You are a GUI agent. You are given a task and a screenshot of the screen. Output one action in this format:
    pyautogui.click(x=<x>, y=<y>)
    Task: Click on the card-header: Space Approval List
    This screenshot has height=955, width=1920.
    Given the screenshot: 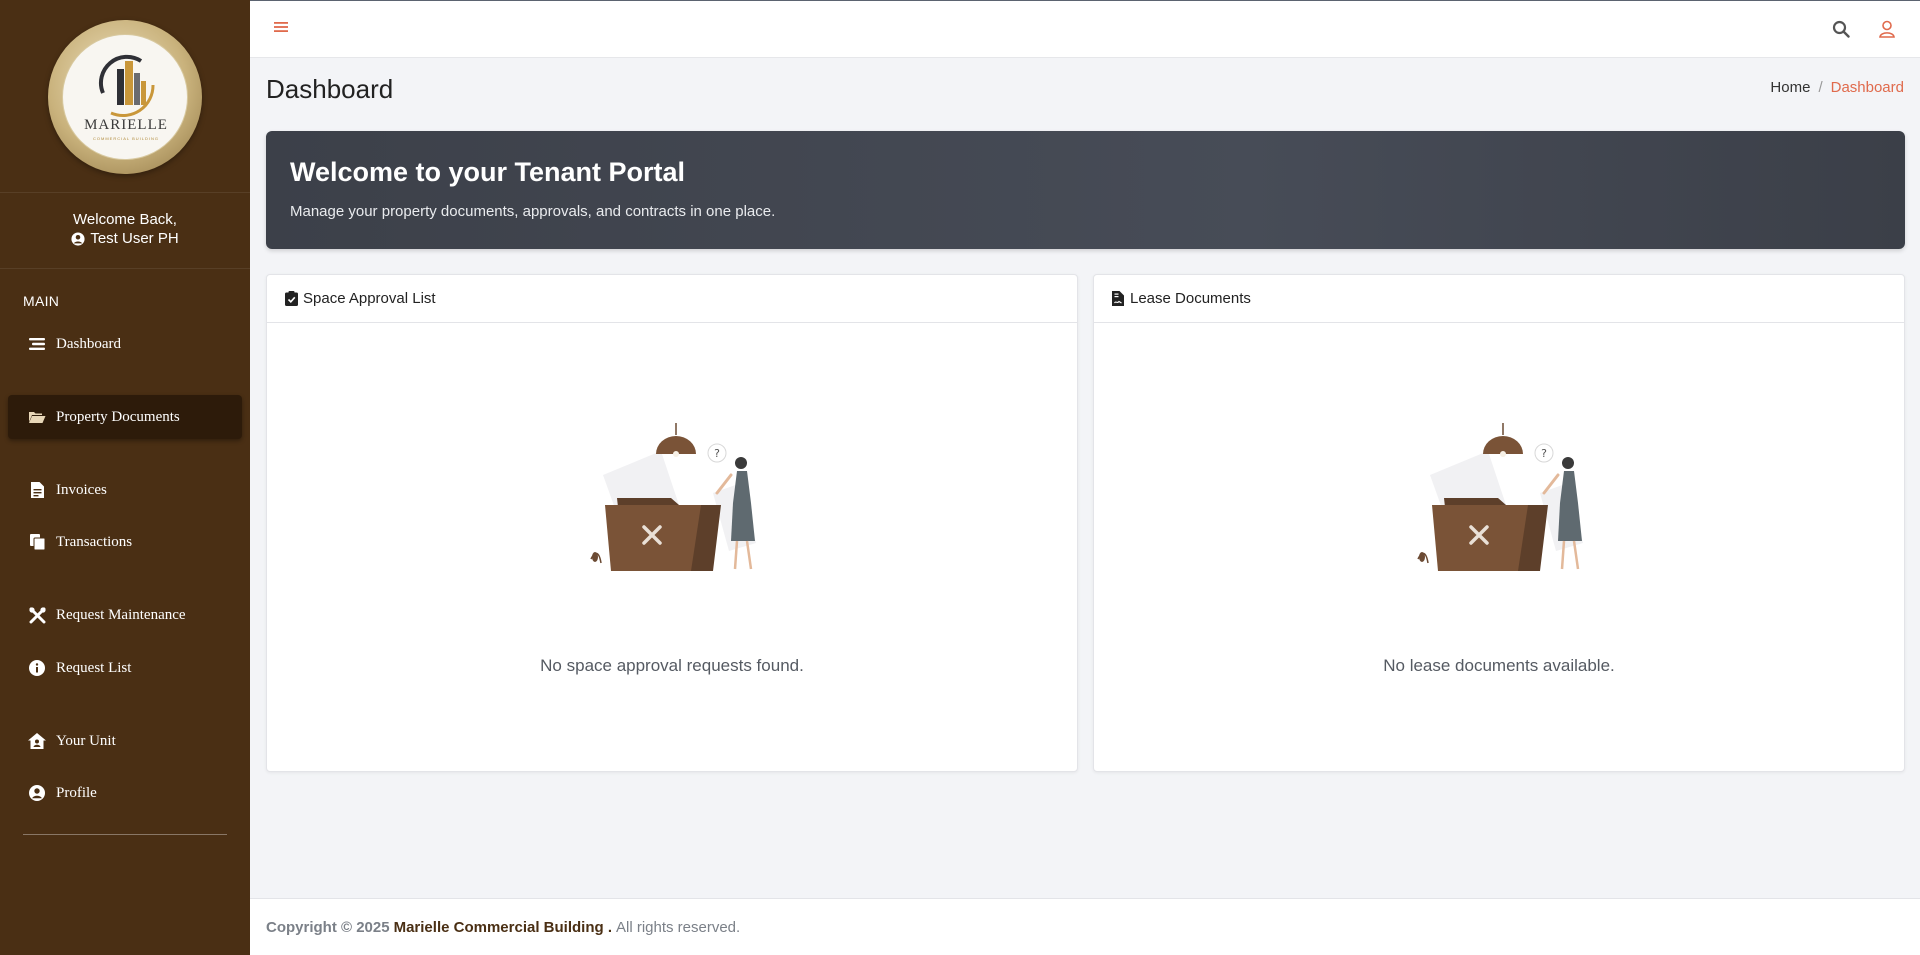 What is the action you would take?
    pyautogui.click(x=672, y=299)
    